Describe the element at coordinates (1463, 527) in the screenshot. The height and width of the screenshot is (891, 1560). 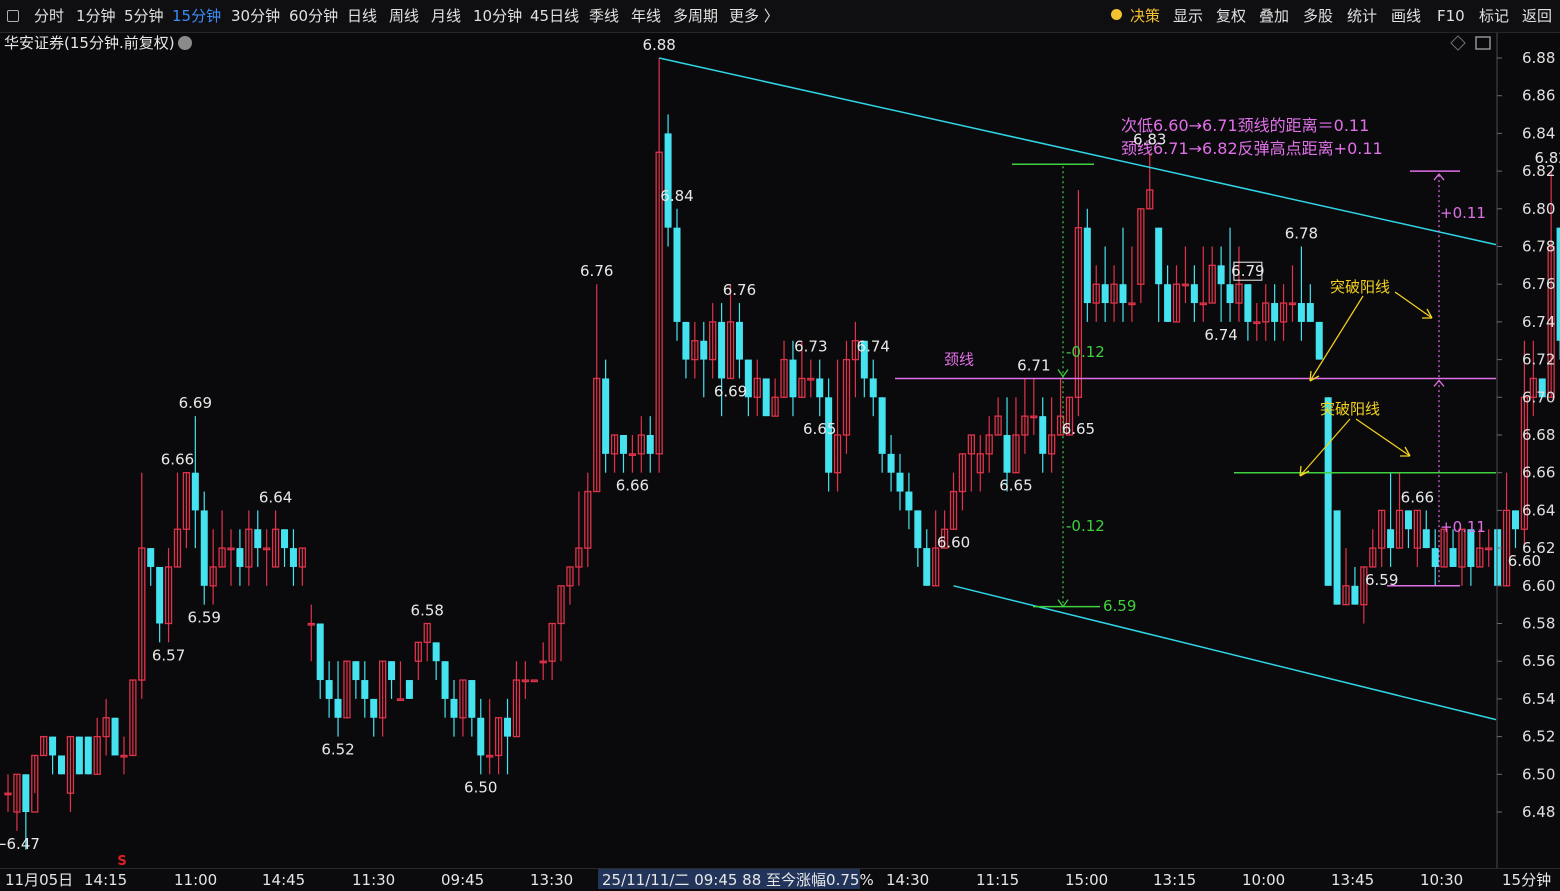
I see `measure-label: +0.11` at that location.